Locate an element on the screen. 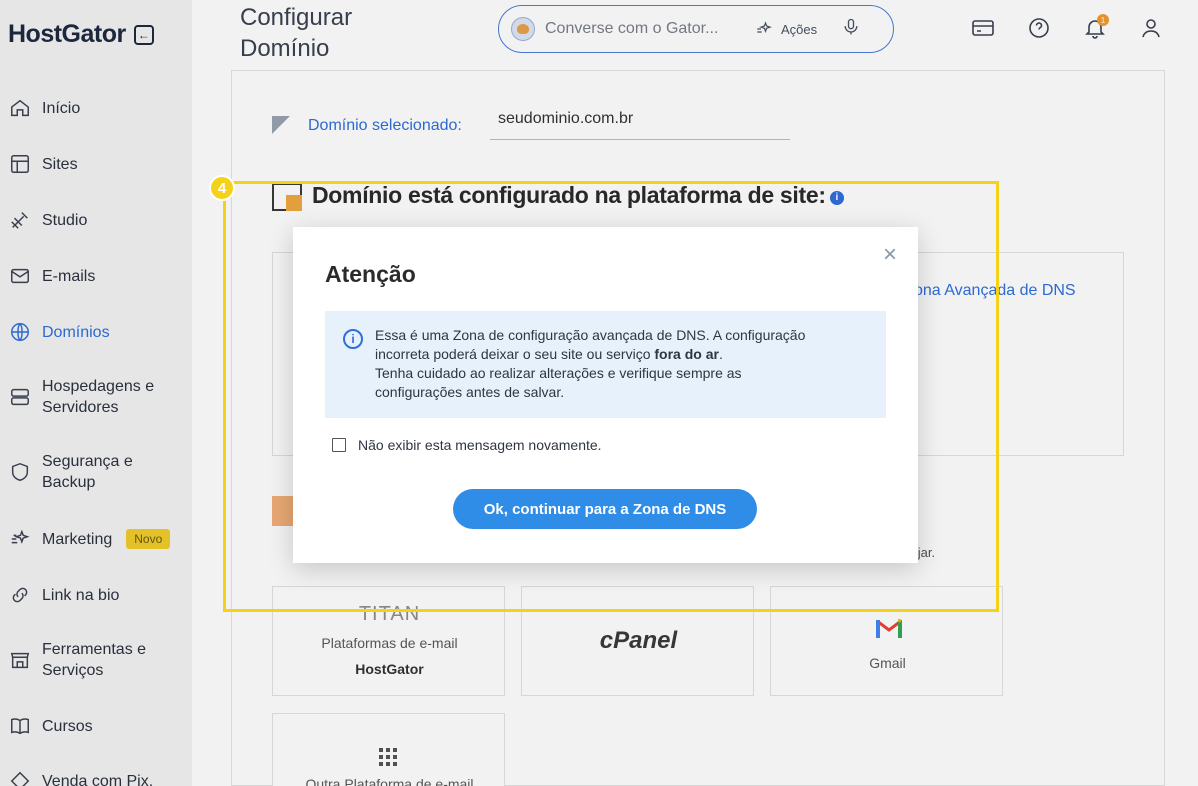 The height and width of the screenshot is (786, 1198). close-icon: × is located at coordinates (890, 255).